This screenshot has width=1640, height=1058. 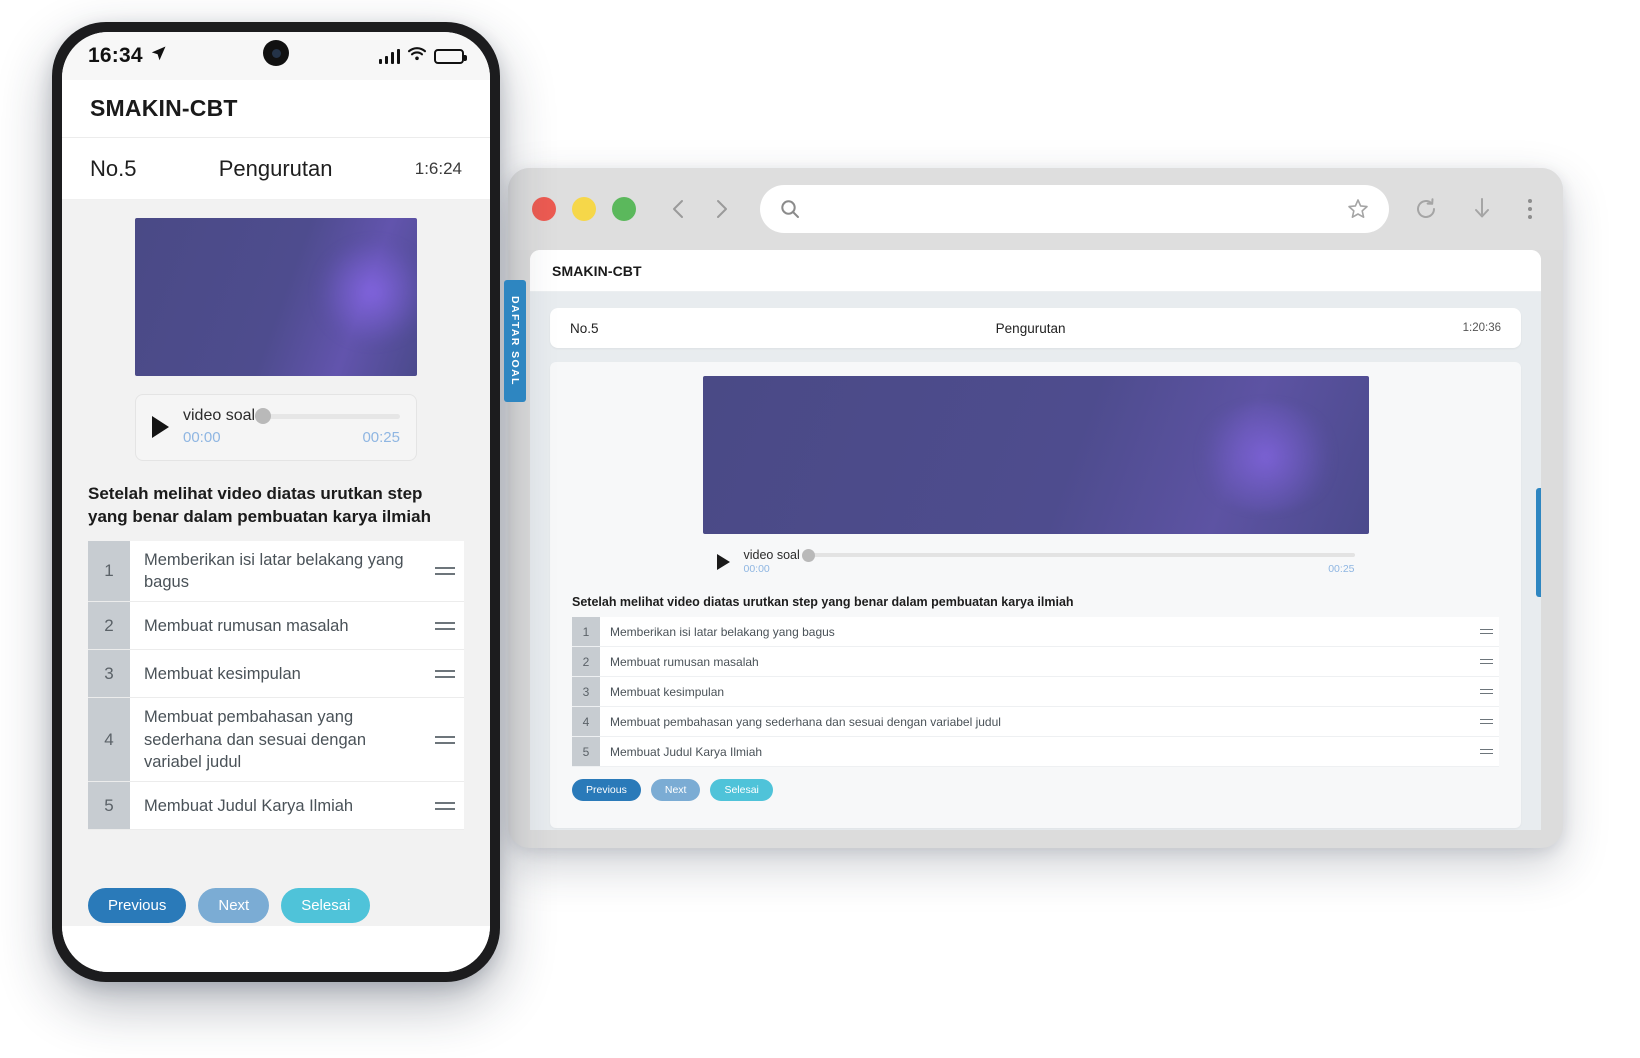 What do you see at coordinates (113, 168) in the screenshot?
I see `phone-question-number: No.5` at bounding box center [113, 168].